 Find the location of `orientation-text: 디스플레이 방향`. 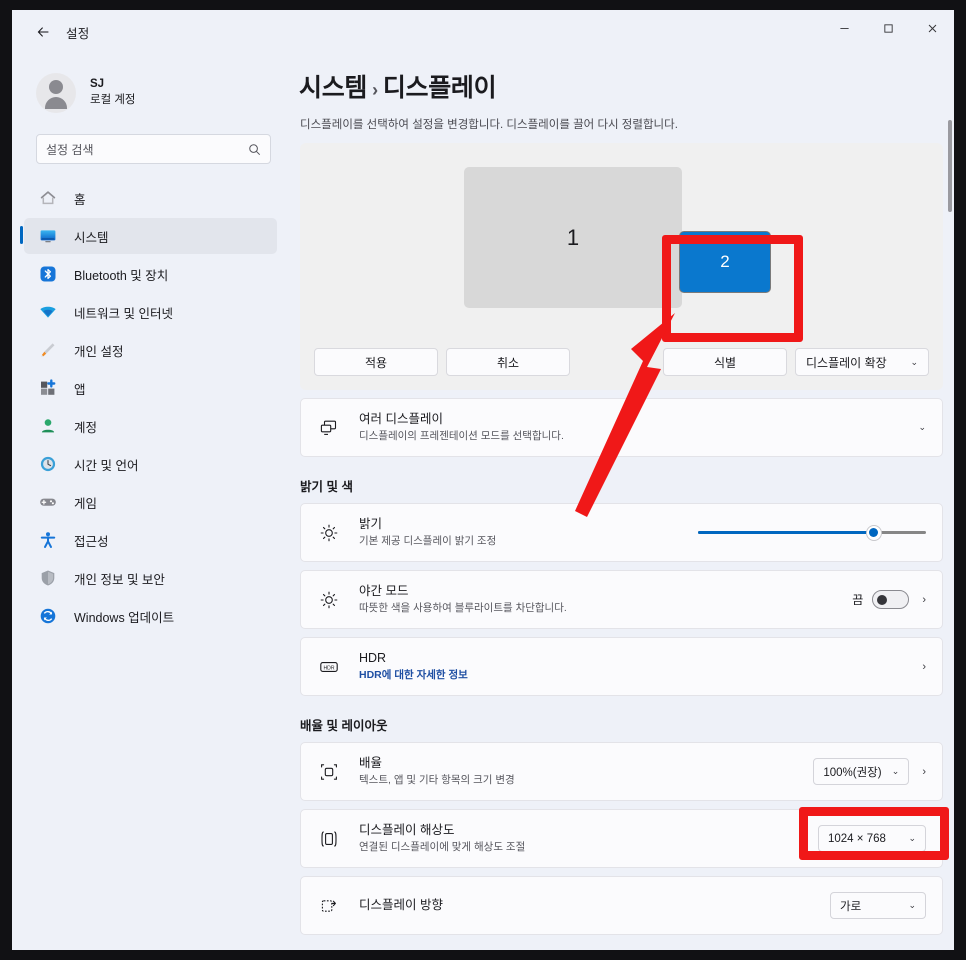

orientation-text: 디스플레이 방향 is located at coordinates (594, 905).